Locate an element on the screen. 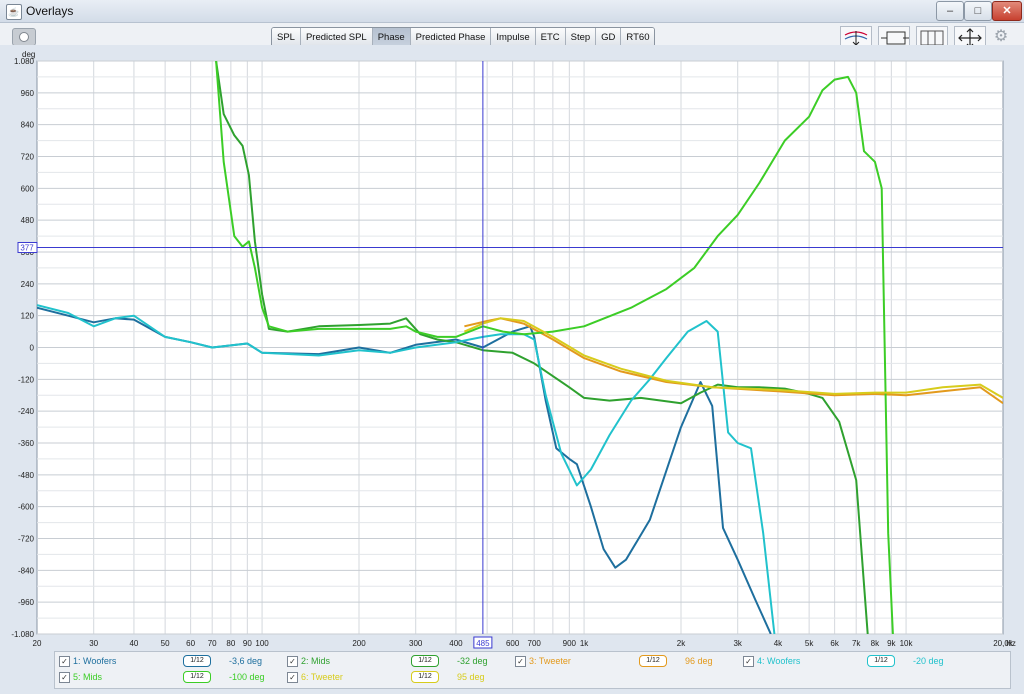 This screenshot has width=1024, height=694. settings-gear-icon: ⚙ is located at coordinates (1001, 37).